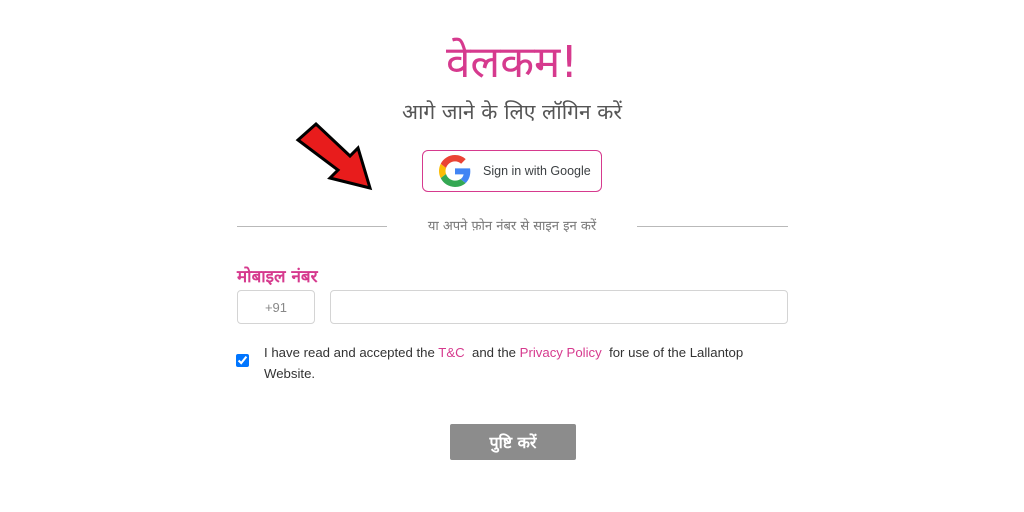  What do you see at coordinates (455, 171) in the screenshot?
I see `google-g-icon` at bounding box center [455, 171].